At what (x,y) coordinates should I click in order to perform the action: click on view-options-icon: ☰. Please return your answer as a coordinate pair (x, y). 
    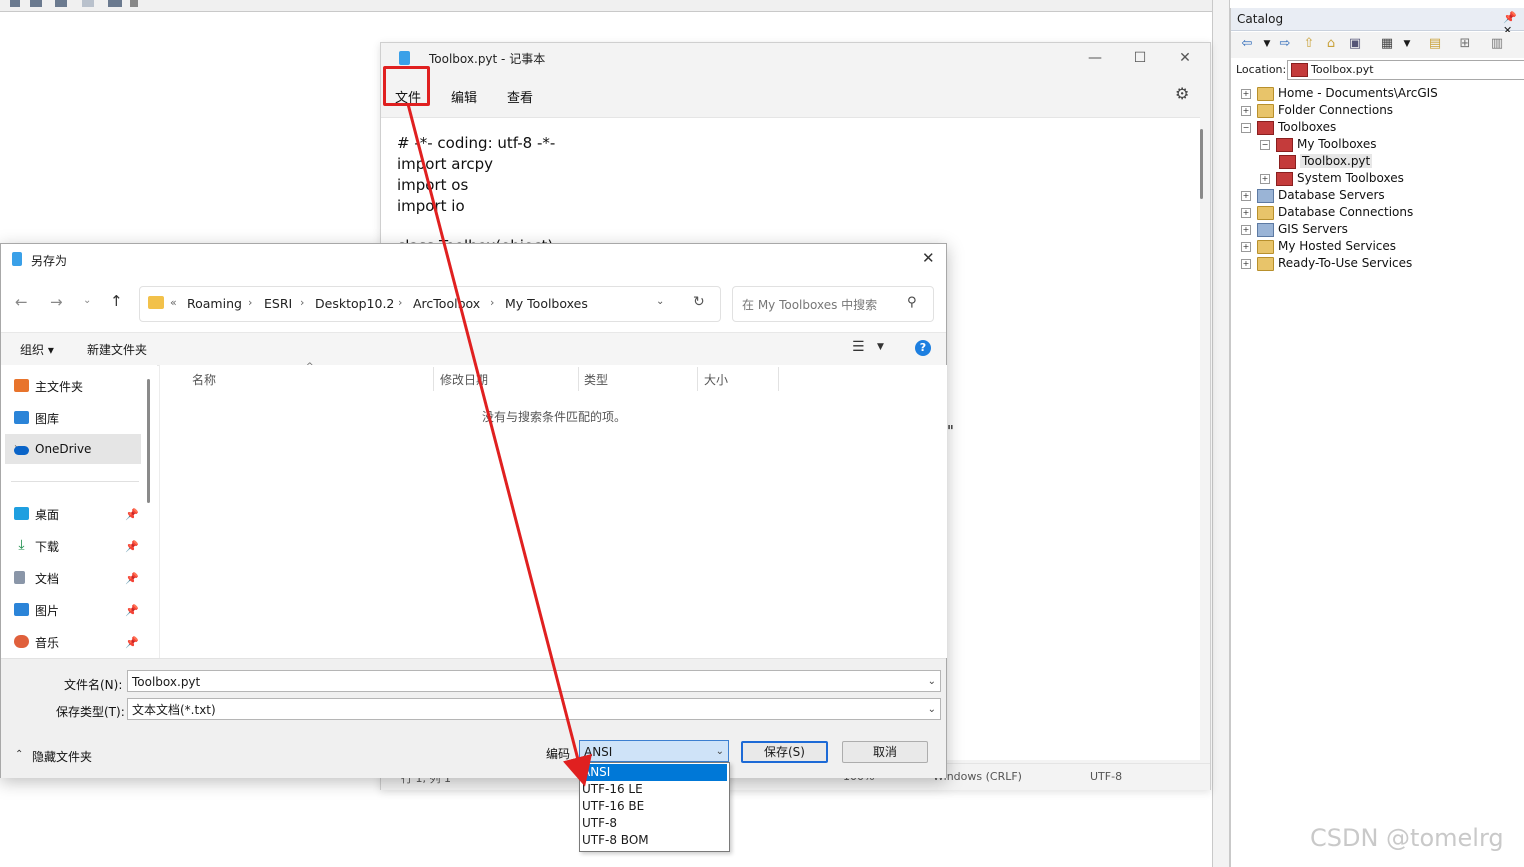
    Looking at the image, I should click on (858, 347).